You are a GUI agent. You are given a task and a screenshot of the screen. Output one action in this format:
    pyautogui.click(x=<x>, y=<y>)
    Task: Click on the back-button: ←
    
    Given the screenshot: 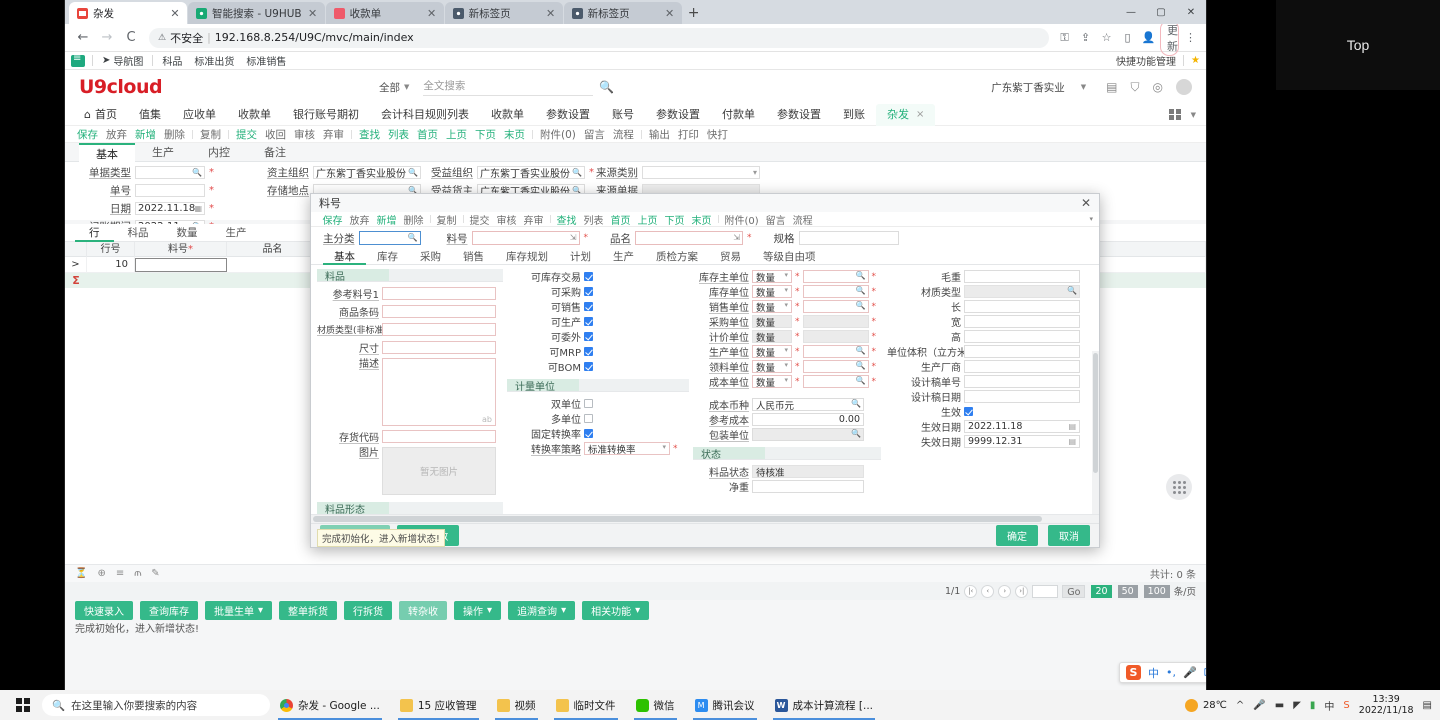 What is the action you would take?
    pyautogui.click(x=83, y=37)
    